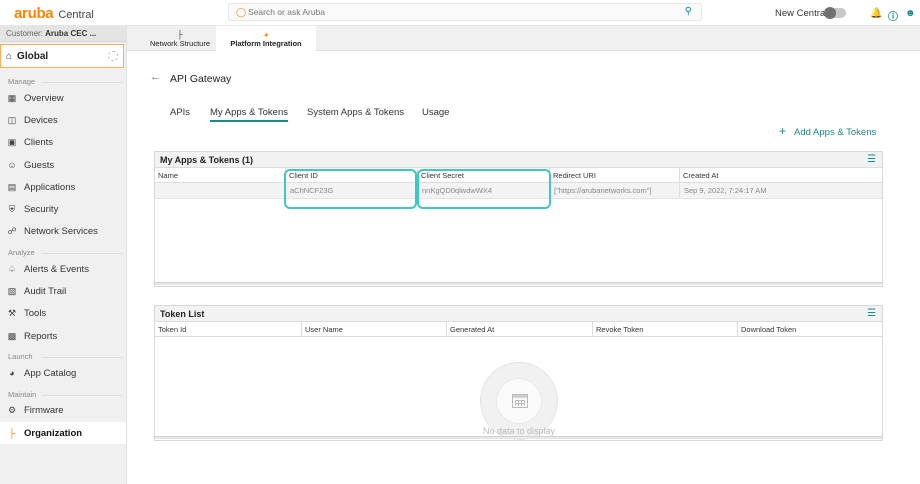  I want to click on organization-icon: ├, so click(12, 433).